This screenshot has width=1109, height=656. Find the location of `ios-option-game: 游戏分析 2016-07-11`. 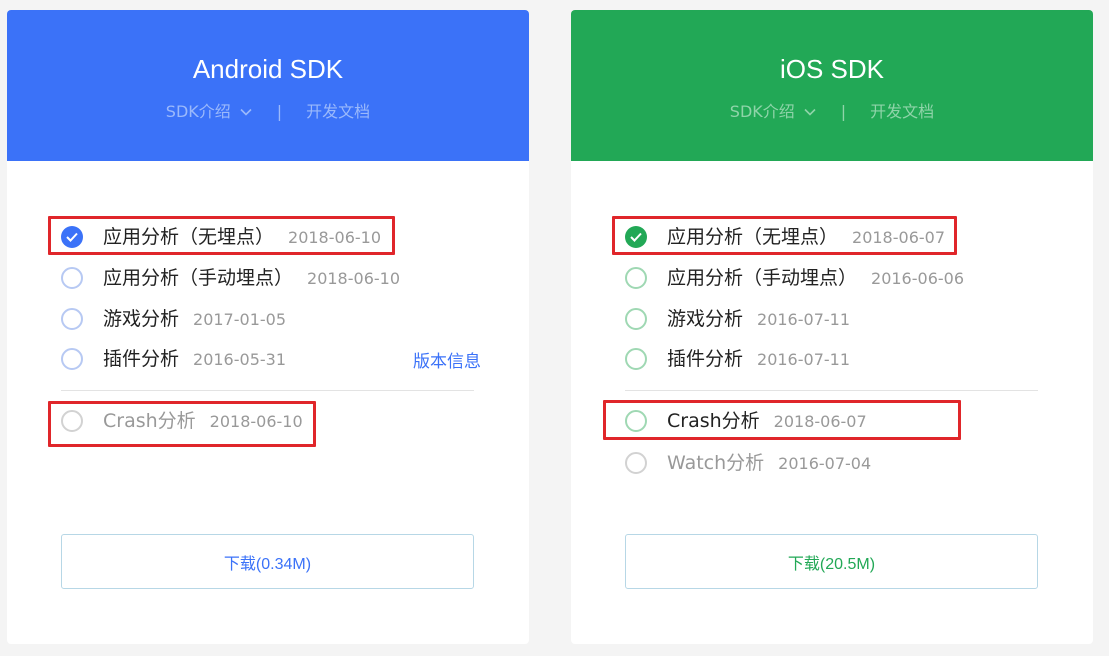

ios-option-game: 游戏分析 2016-07-11 is located at coordinates (835, 319).